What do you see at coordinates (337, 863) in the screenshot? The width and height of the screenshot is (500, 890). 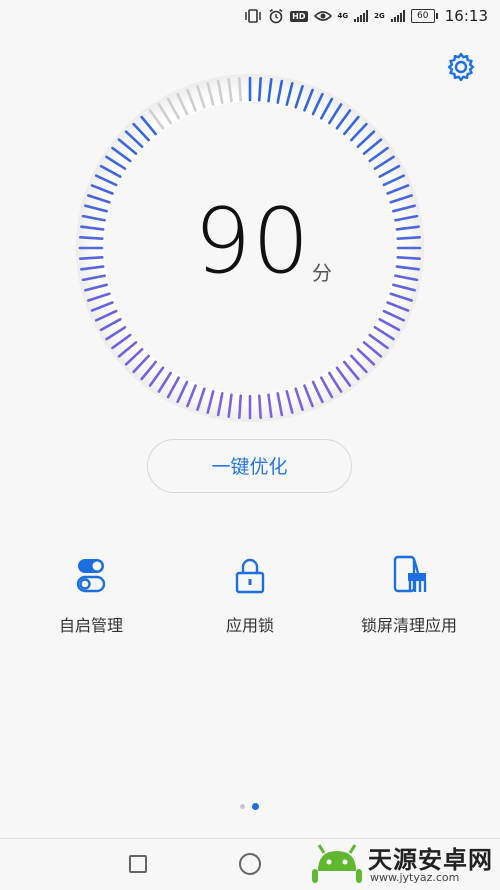 I see `android-logo-icon` at bounding box center [337, 863].